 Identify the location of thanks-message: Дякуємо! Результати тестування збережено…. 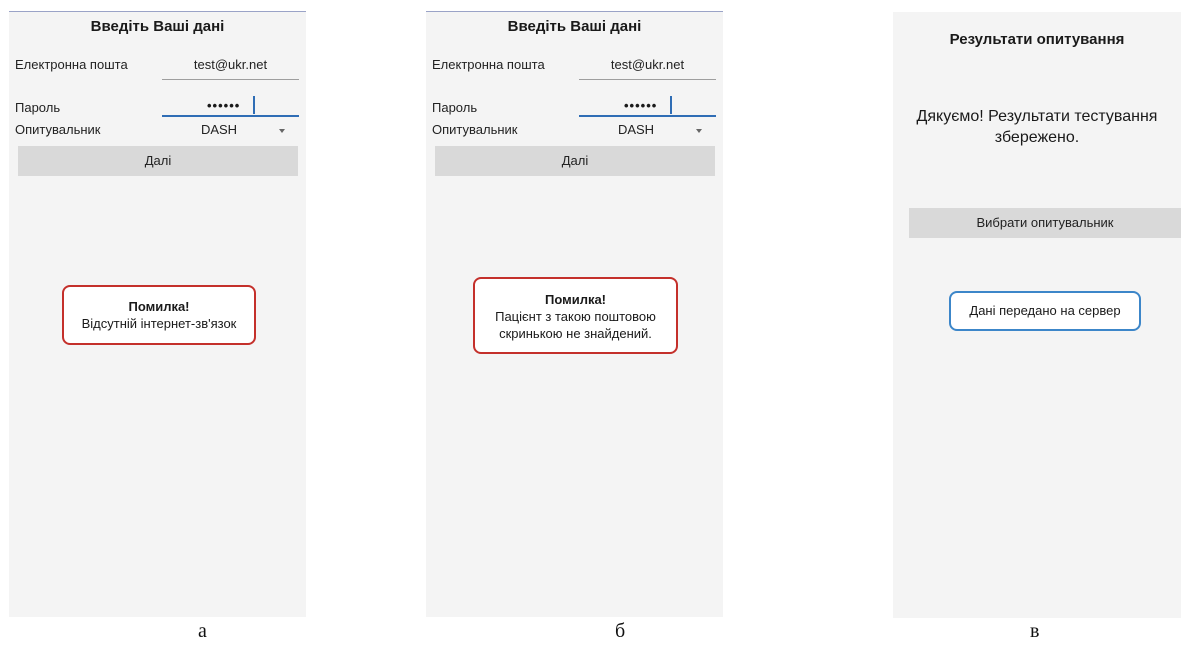
(1037, 127).